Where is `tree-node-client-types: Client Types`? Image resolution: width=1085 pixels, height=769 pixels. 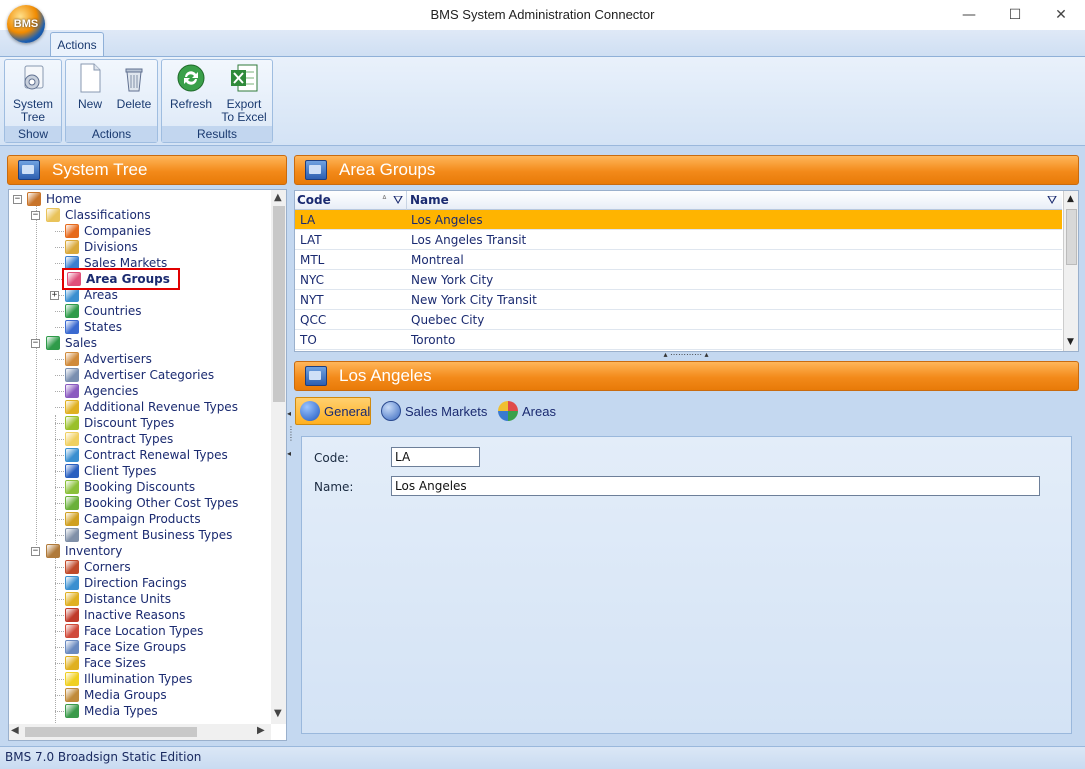
tree-node-client-types: Client Types is located at coordinates (110, 471).